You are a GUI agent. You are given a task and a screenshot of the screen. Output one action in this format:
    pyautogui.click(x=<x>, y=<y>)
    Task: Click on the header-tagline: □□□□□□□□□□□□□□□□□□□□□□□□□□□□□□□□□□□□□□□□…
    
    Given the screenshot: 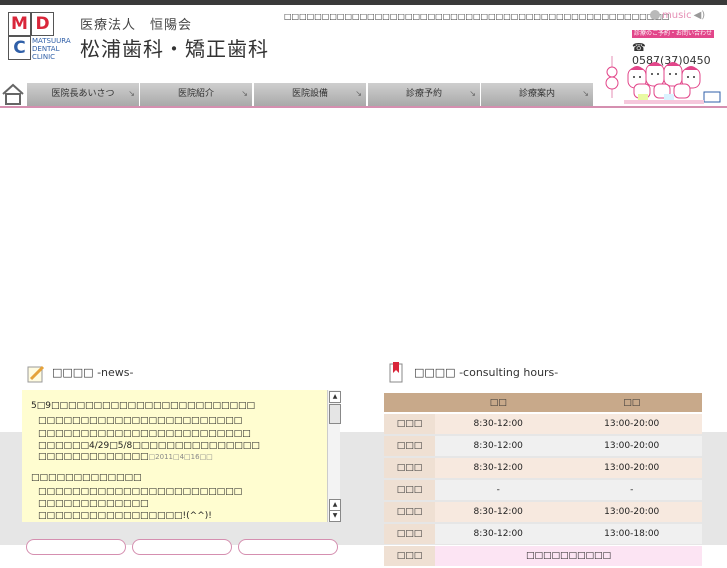 What is the action you would take?
    pyautogui.click(x=477, y=16)
    